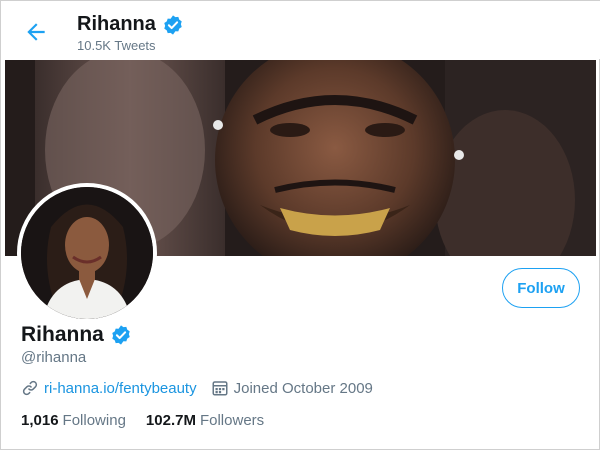 The image size is (600, 450). Describe the element at coordinates (40, 420) in the screenshot. I see `following-count: 1,016` at that location.